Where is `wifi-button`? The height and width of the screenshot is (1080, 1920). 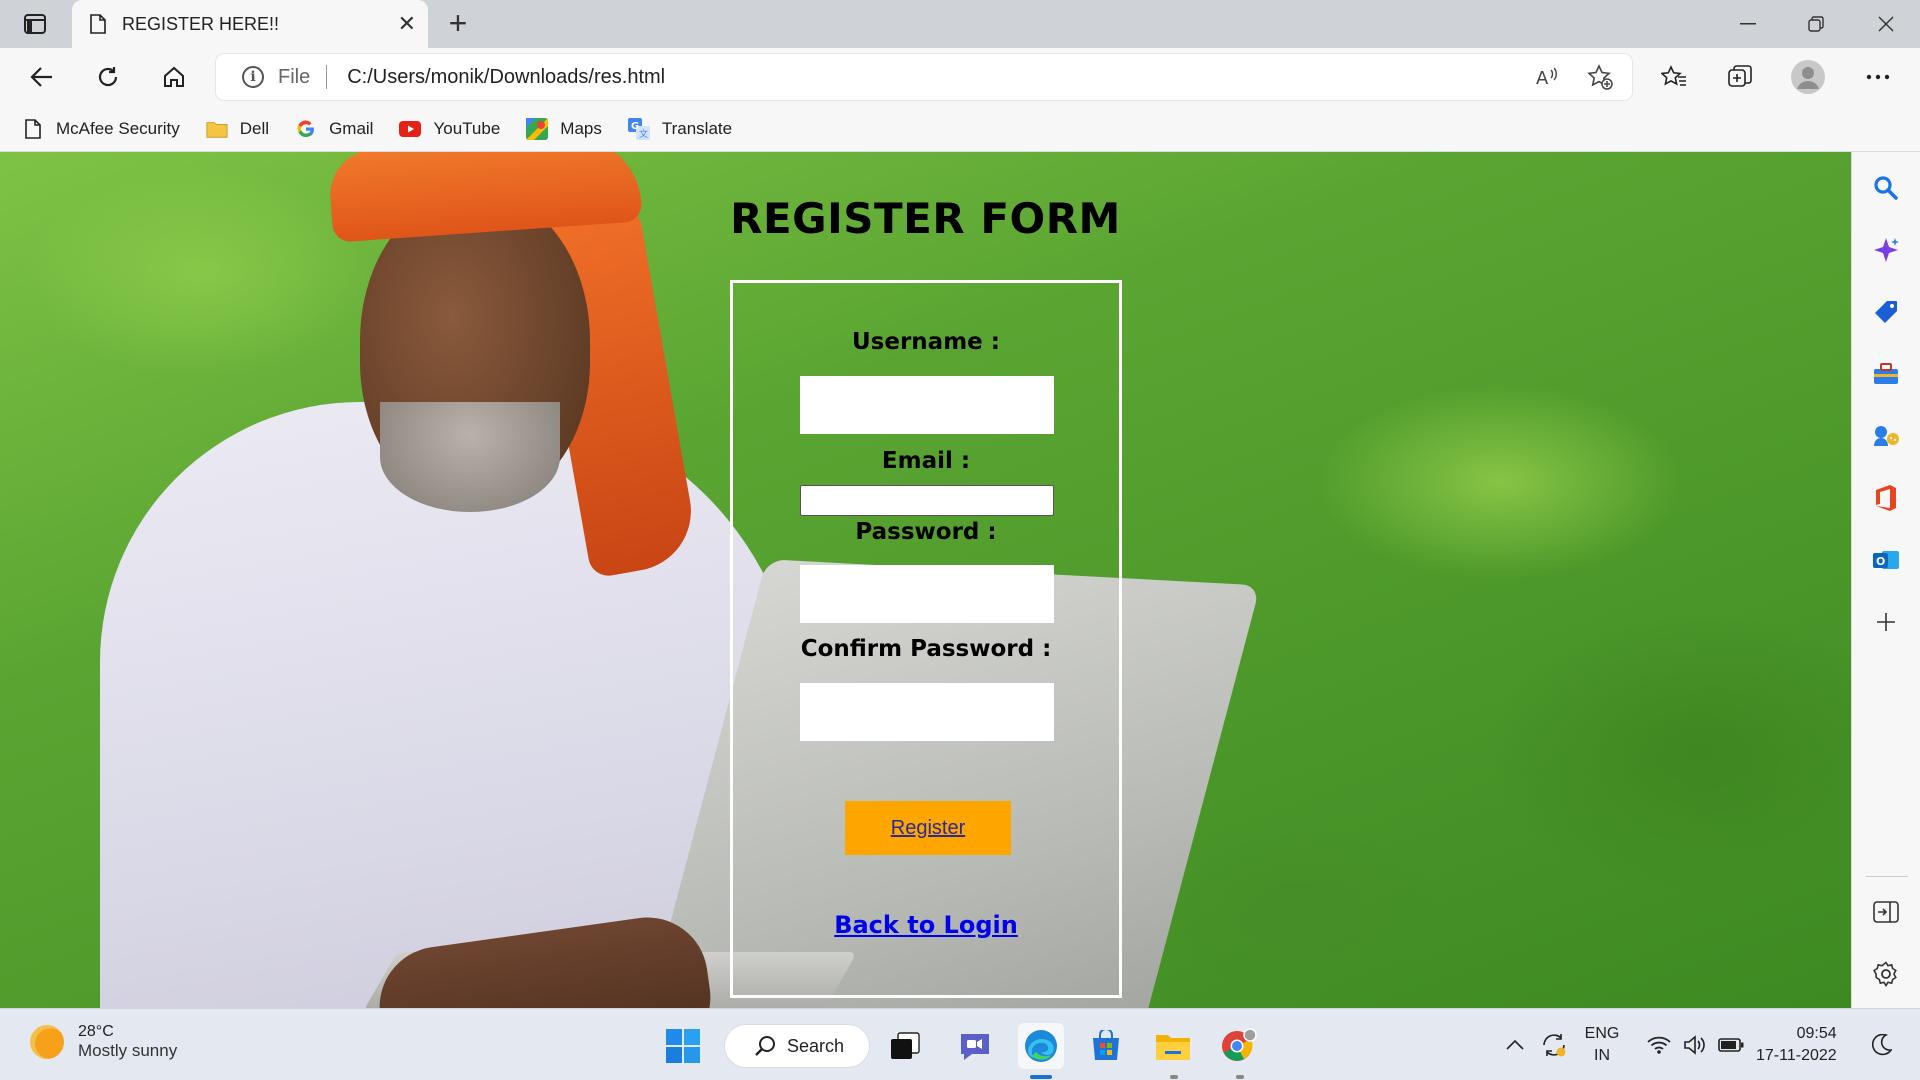
wifi-button is located at coordinates (1659, 1044).